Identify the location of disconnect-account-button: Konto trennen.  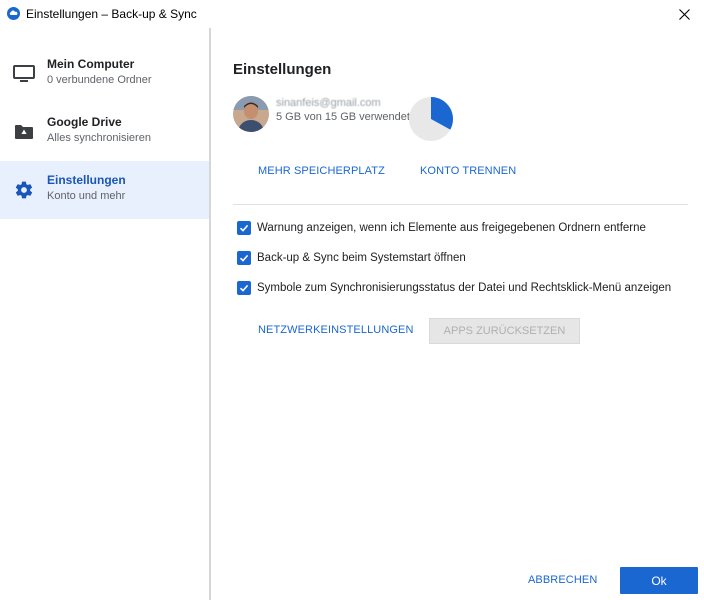
(468, 171).